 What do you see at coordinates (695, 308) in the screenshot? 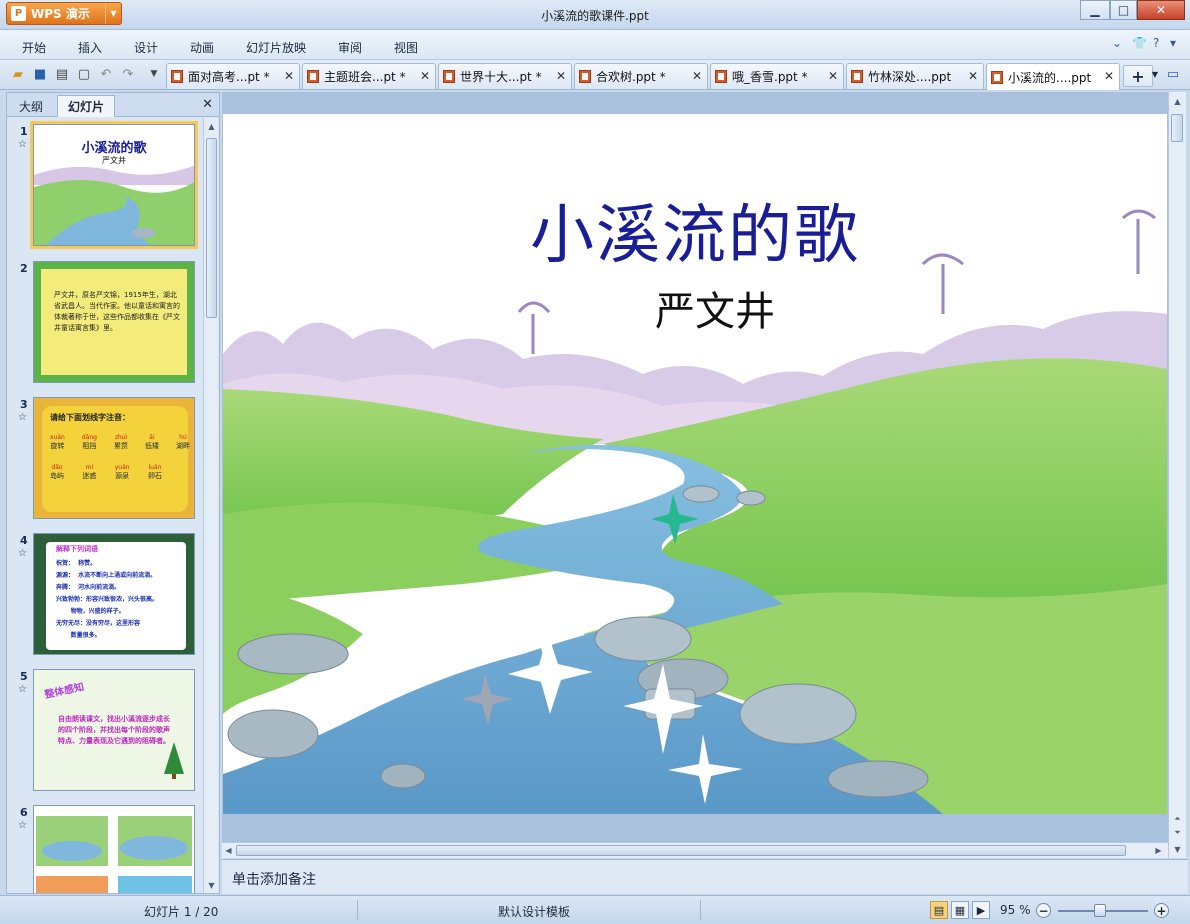
I see `slide-author: 严文井` at bounding box center [695, 308].